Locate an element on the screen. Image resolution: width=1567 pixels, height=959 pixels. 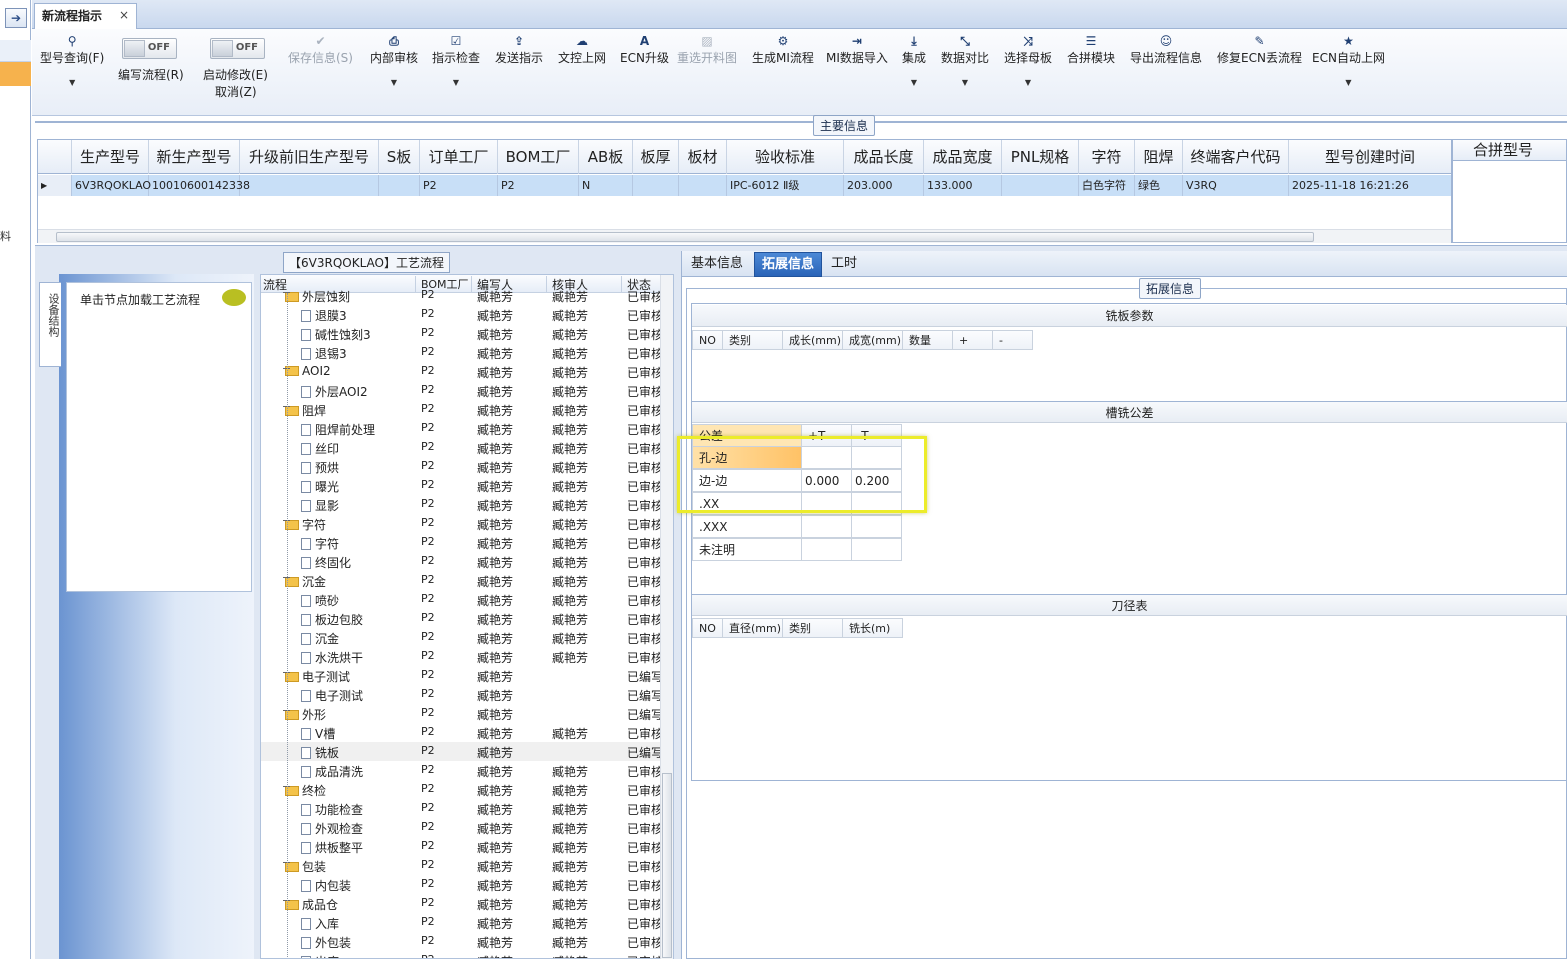
close-icon: × is located at coordinates (124, 15).